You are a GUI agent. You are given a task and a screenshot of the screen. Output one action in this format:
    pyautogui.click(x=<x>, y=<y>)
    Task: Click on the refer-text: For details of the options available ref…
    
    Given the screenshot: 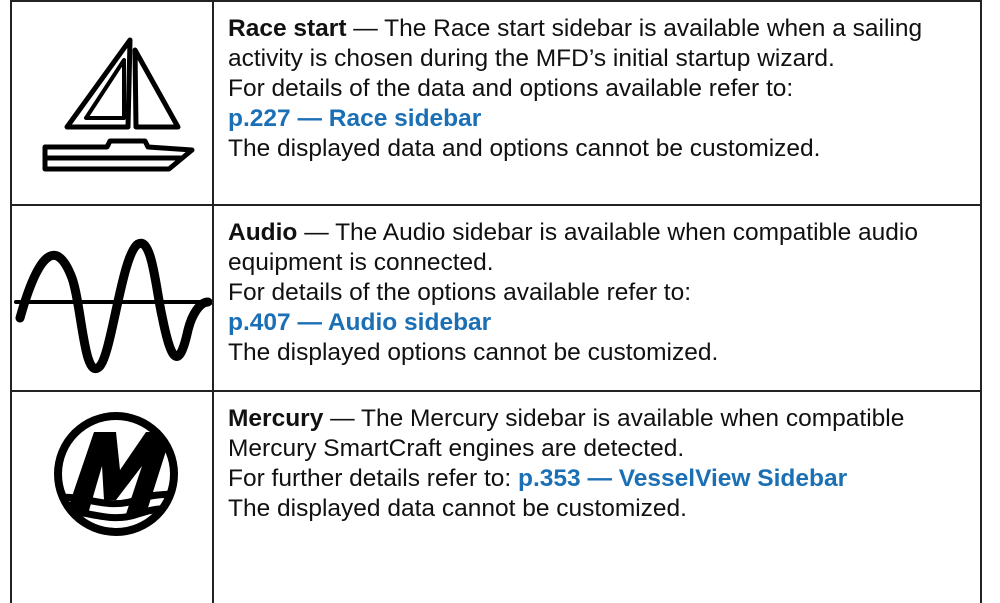 What is the action you would take?
    pyautogui.click(x=460, y=292)
    